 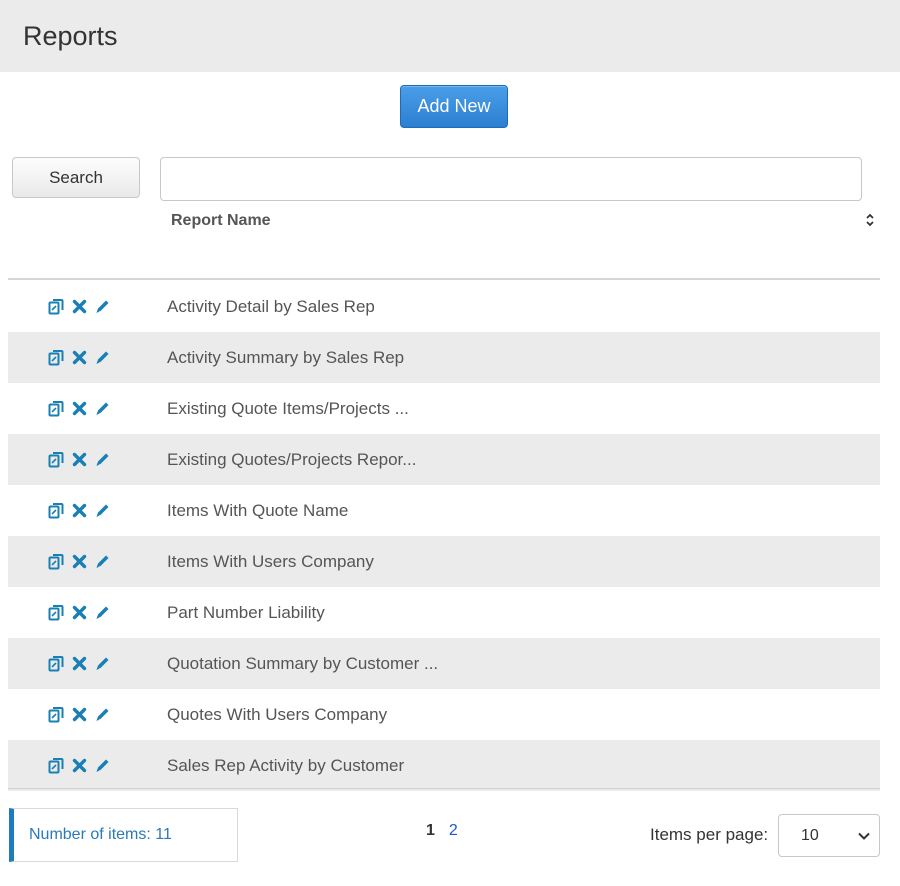 I want to click on page-1: 1, so click(x=430, y=830).